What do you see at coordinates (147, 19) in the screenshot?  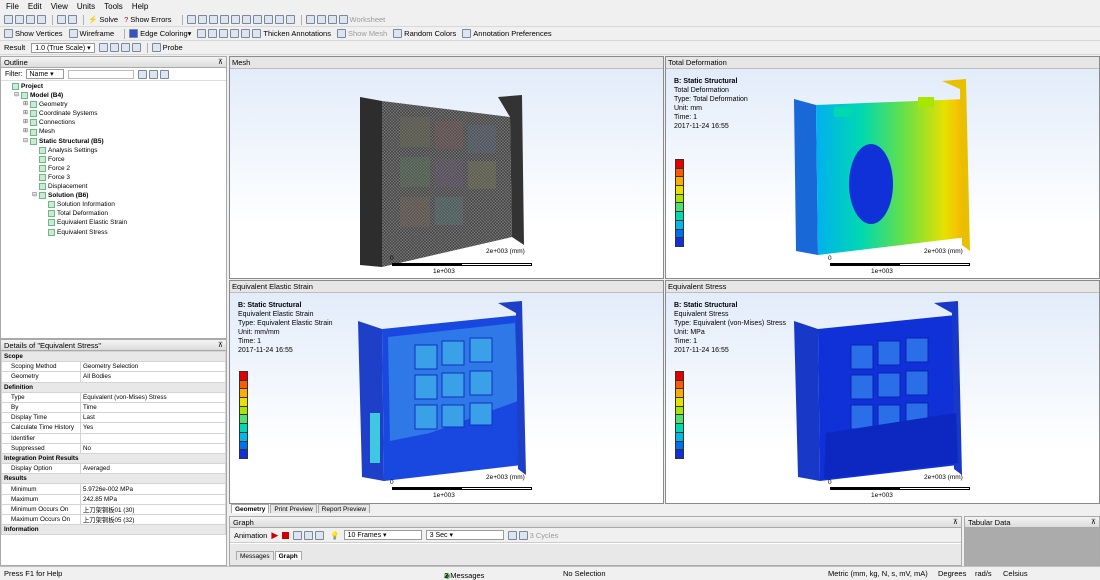 I see `show-errors-button: ? Show Errors` at bounding box center [147, 19].